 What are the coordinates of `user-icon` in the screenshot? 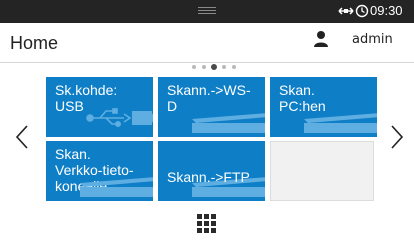 It's located at (321, 39).